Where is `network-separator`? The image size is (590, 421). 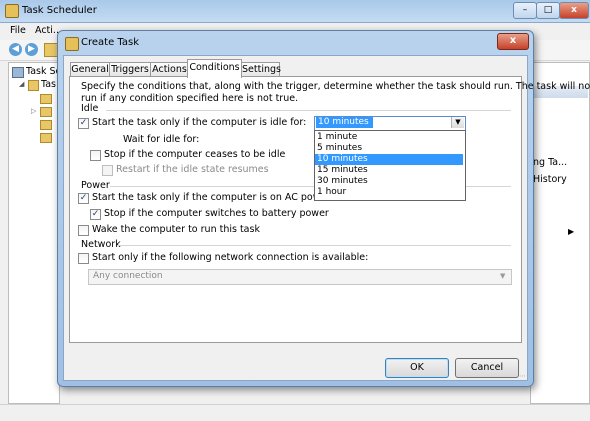 network-separator is located at coordinates (314, 245).